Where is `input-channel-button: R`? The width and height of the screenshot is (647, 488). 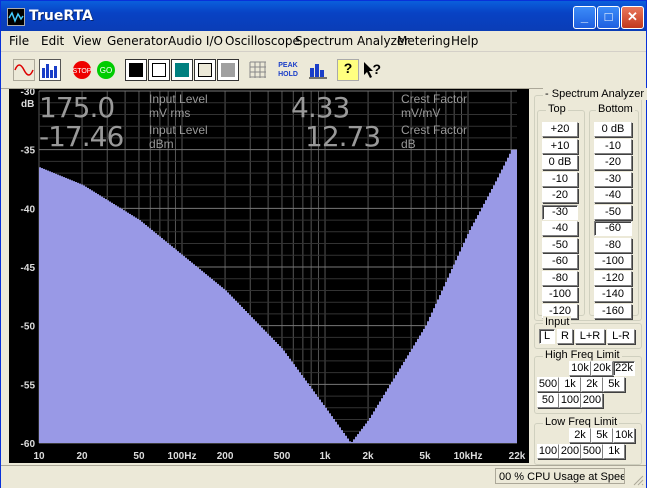 input-channel-button: R is located at coordinates (565, 336).